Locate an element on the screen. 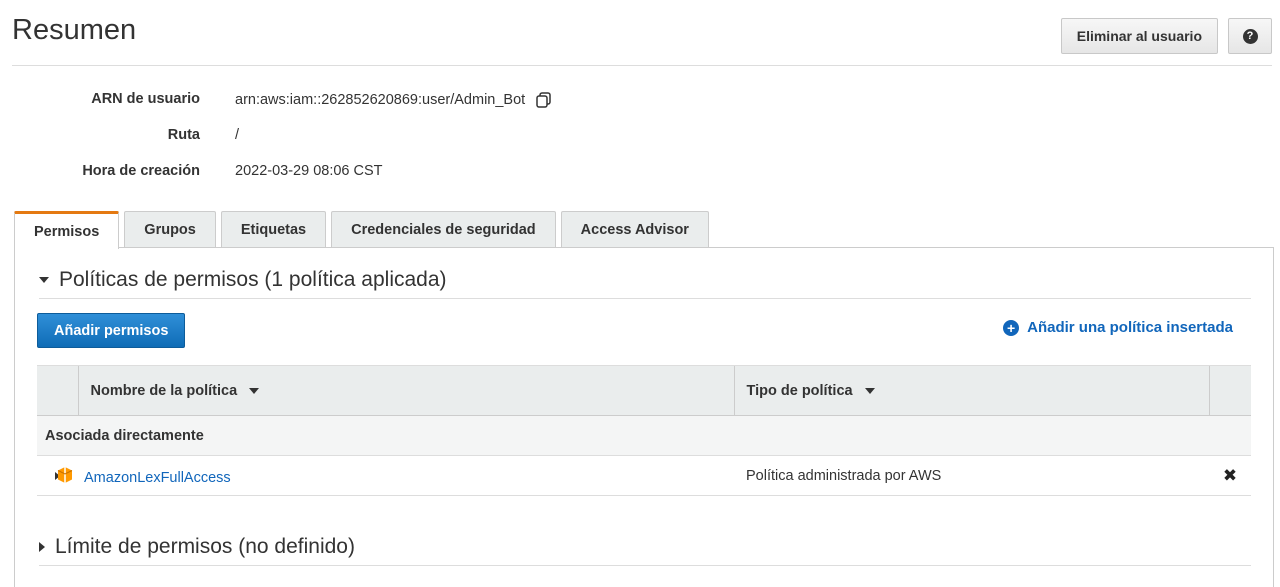 The height and width of the screenshot is (587, 1280). policy-name-link: AmazonLexFullAccess is located at coordinates (157, 478).